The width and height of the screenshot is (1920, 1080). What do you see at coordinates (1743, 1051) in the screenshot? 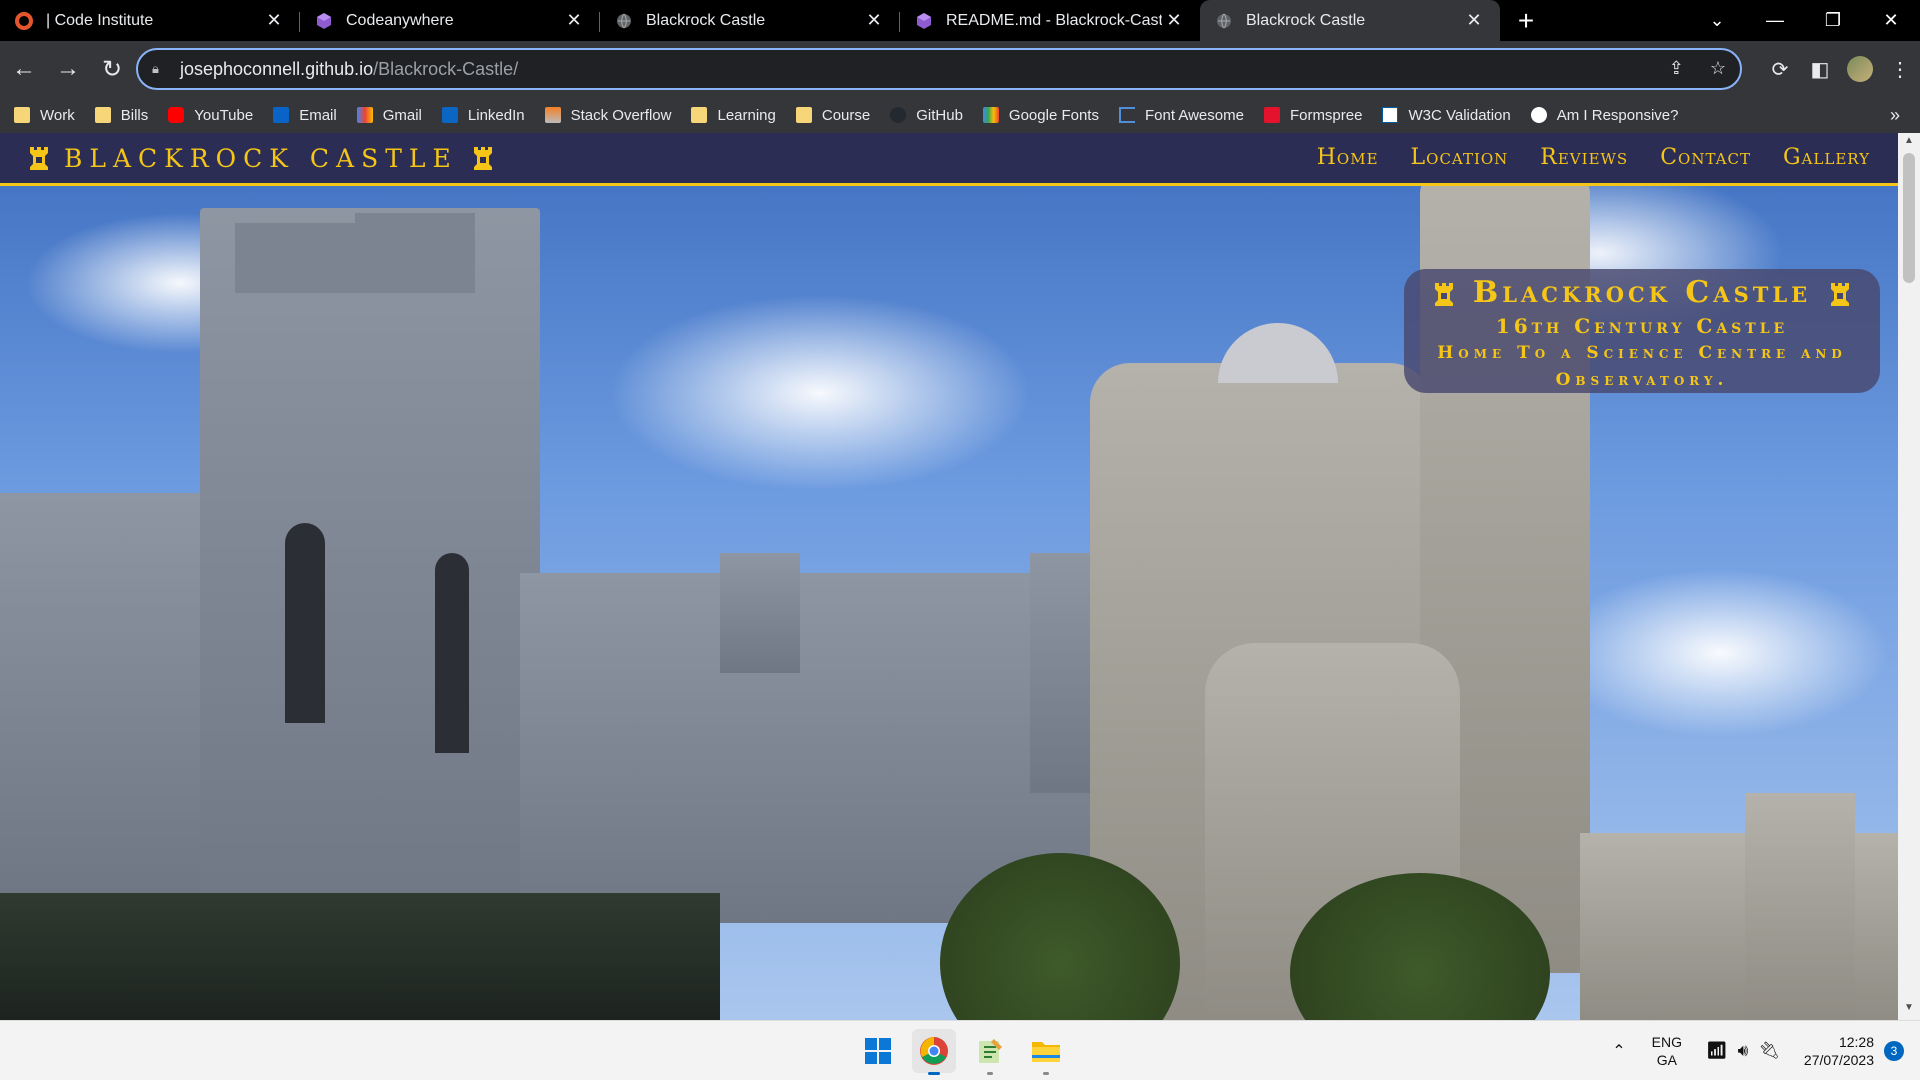
I see `volume-icon: 🔊︎` at bounding box center [1743, 1051].